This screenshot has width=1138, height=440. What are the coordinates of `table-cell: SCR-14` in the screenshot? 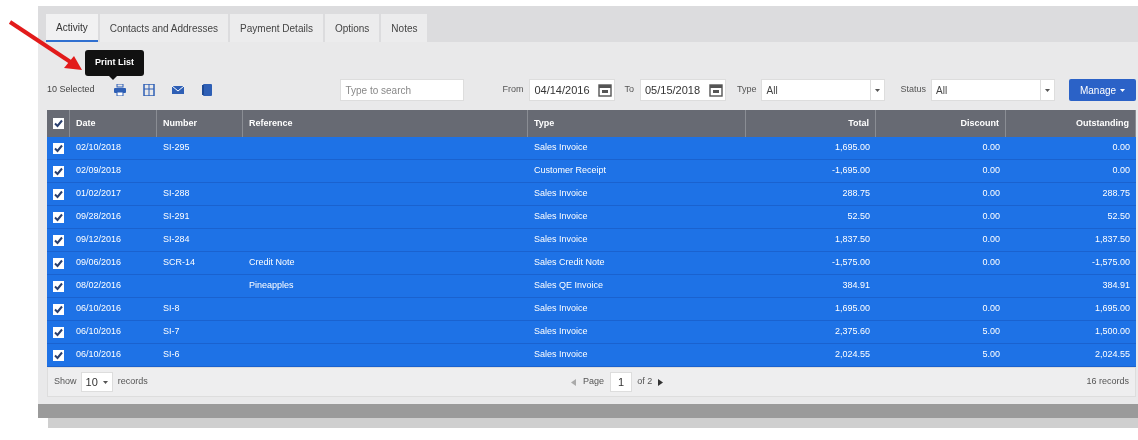 It's located at (179, 263).